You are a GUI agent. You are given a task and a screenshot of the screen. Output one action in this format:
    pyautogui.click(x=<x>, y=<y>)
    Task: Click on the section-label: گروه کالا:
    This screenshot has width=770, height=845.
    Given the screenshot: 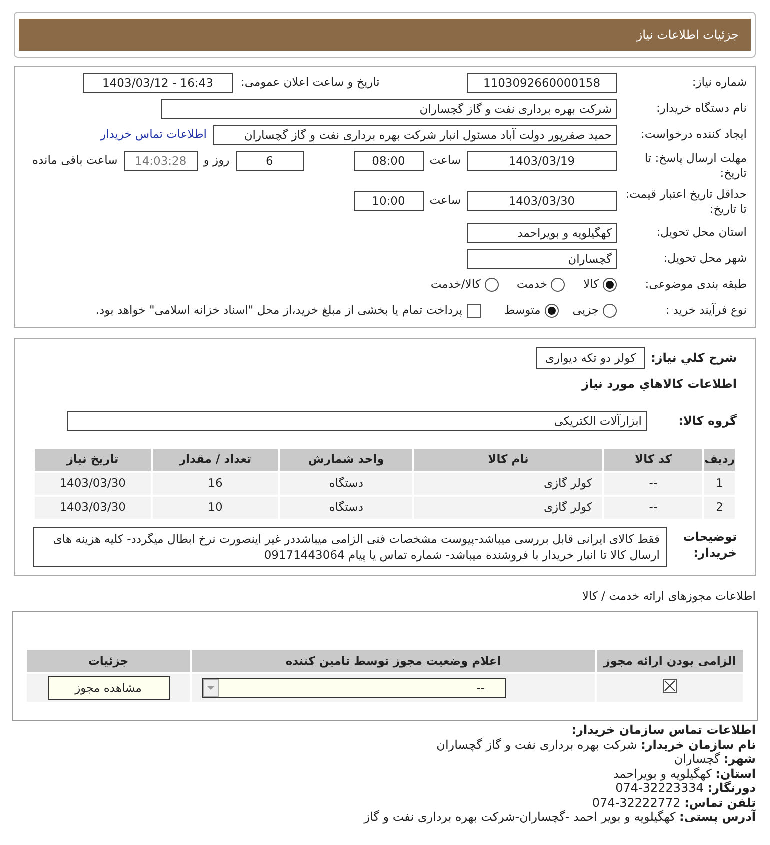 What is the action you would take?
    pyautogui.click(x=707, y=421)
    